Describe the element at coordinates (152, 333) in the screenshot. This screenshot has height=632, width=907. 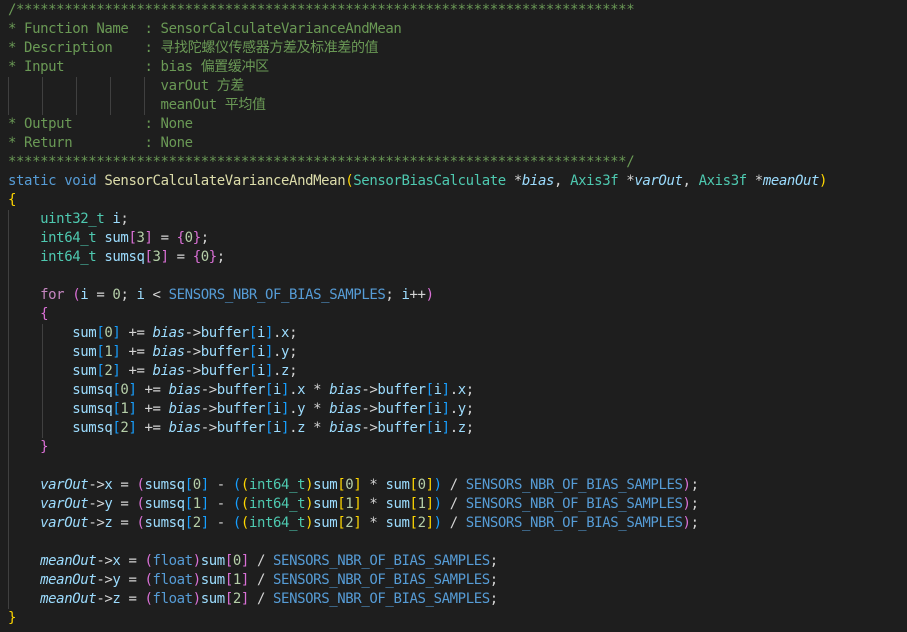
I see `code-line: sum[0] += bias->buffer[i].x;` at that location.